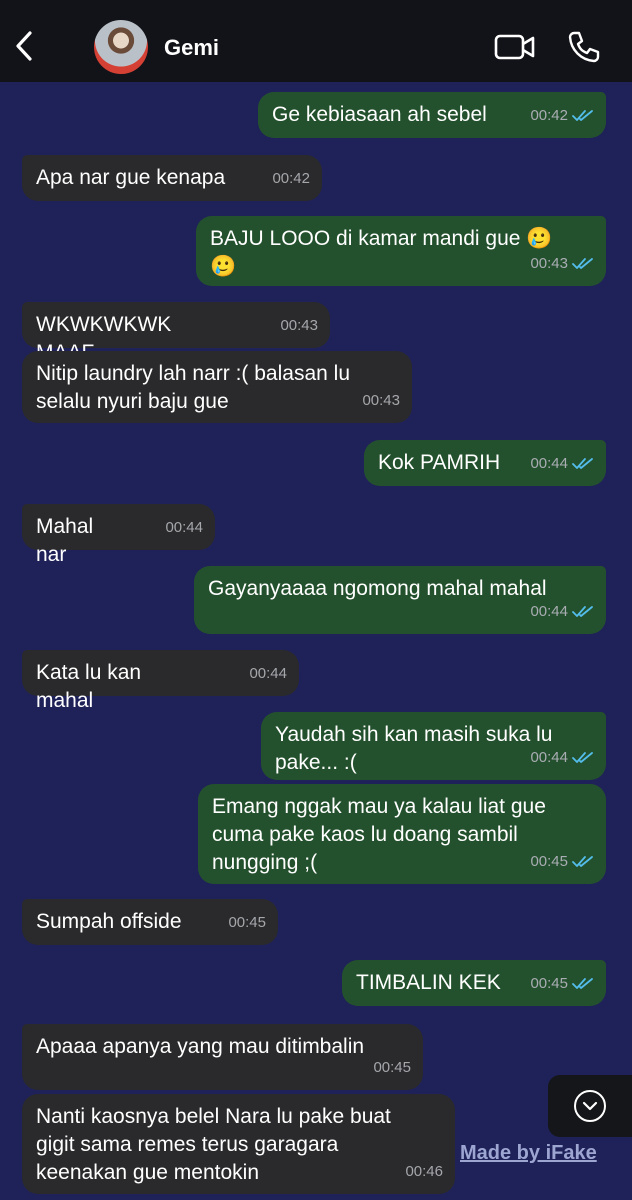  Describe the element at coordinates (474, 983) in the screenshot. I see `outgoing-message: TIMBALIN KEK 00:45` at that location.